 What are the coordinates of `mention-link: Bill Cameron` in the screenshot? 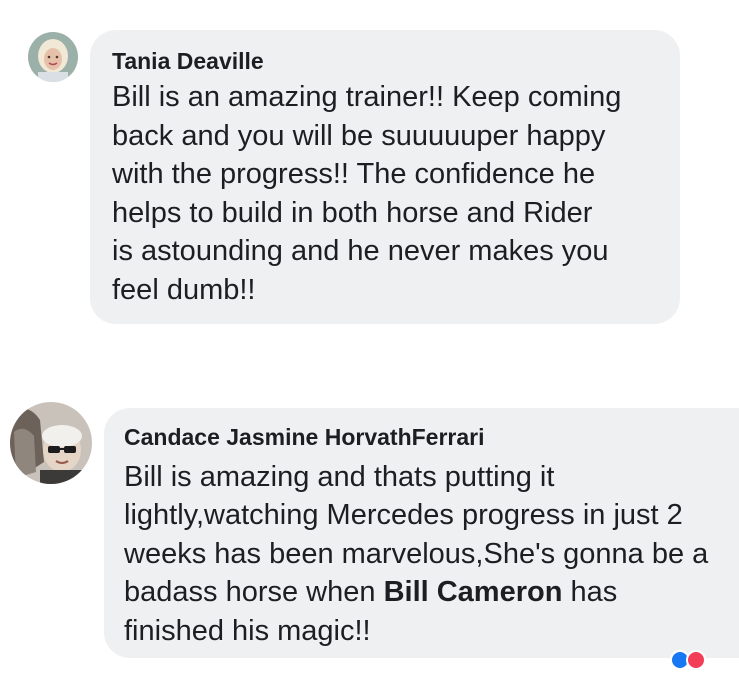 It's located at (473, 592).